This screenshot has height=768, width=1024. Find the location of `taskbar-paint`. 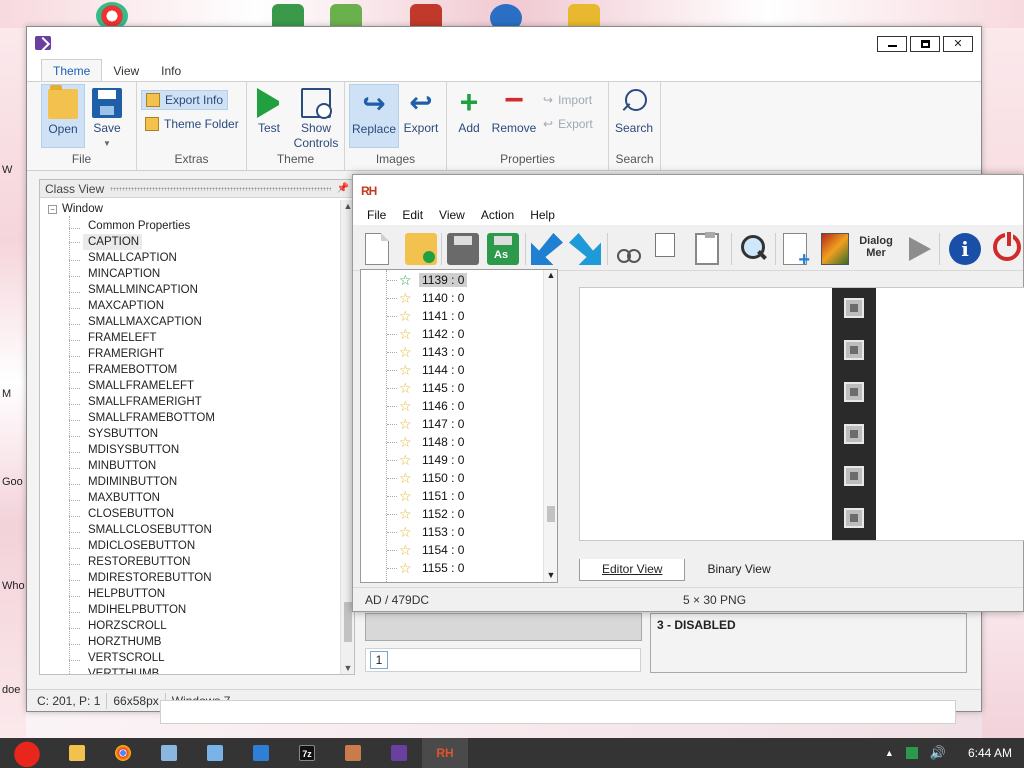

taskbar-paint is located at coordinates (169, 753).